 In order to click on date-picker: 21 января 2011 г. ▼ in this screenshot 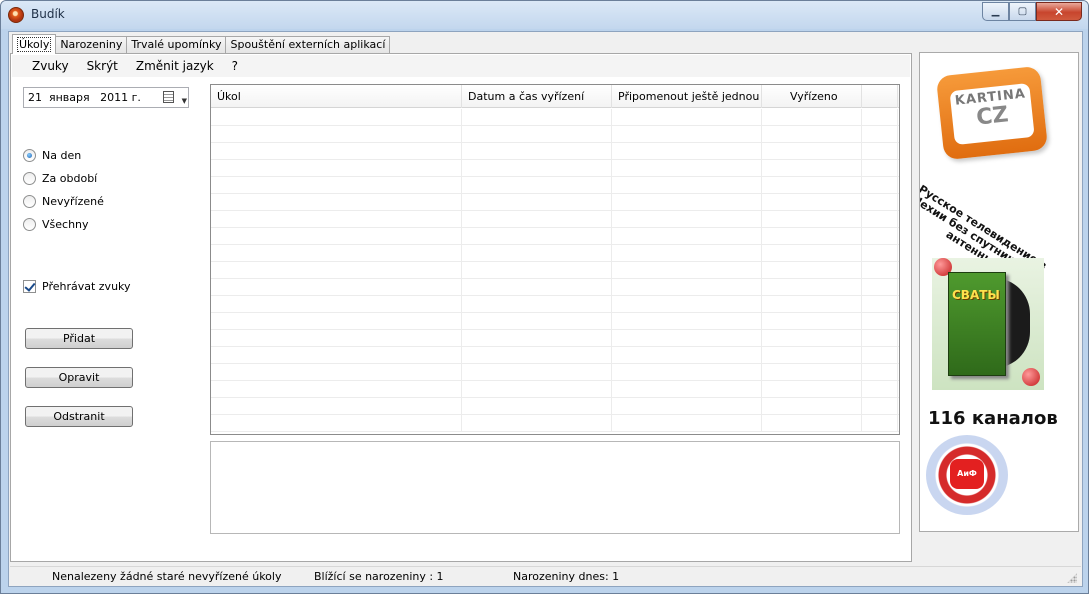, I will do `click(106, 97)`.